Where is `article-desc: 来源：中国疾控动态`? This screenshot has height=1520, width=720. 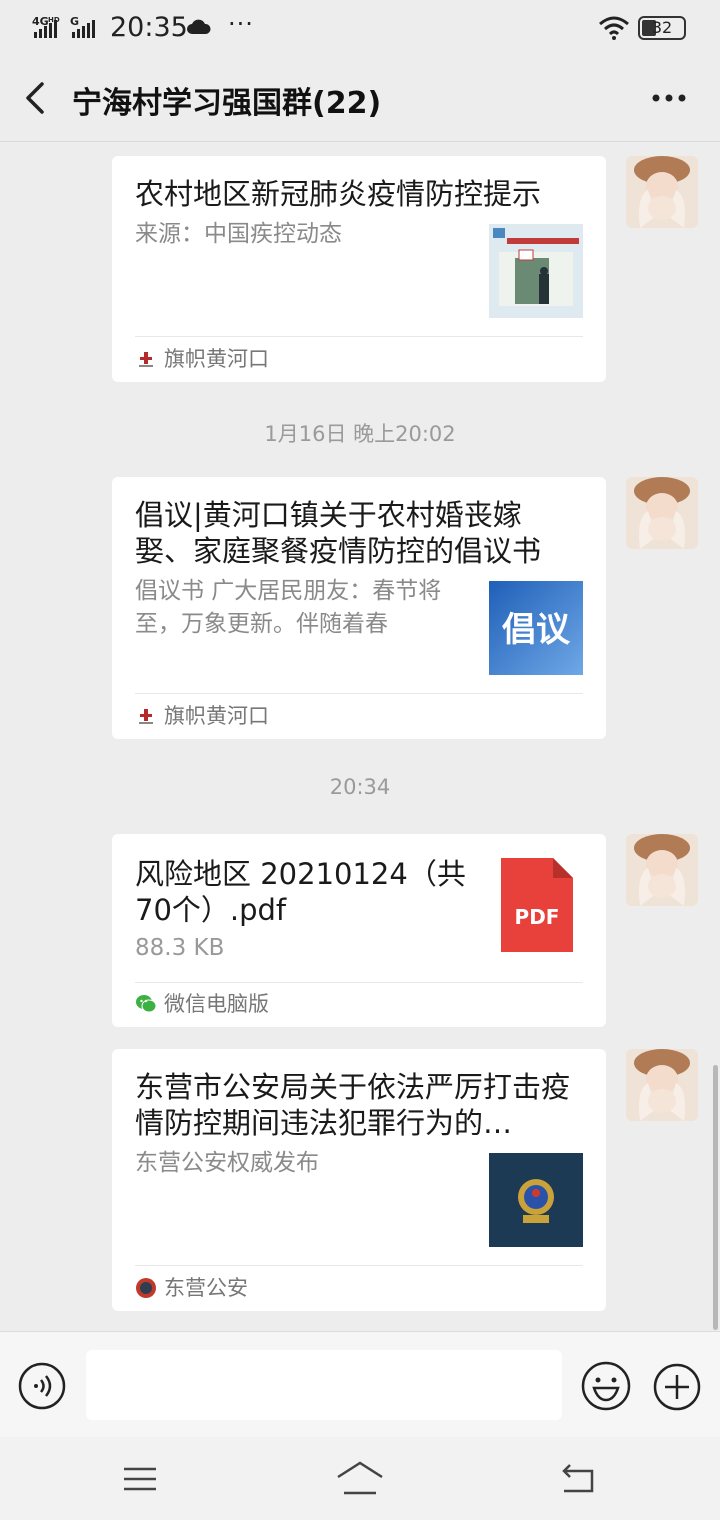 article-desc: 来源：中国疾控动态 is located at coordinates (238, 234).